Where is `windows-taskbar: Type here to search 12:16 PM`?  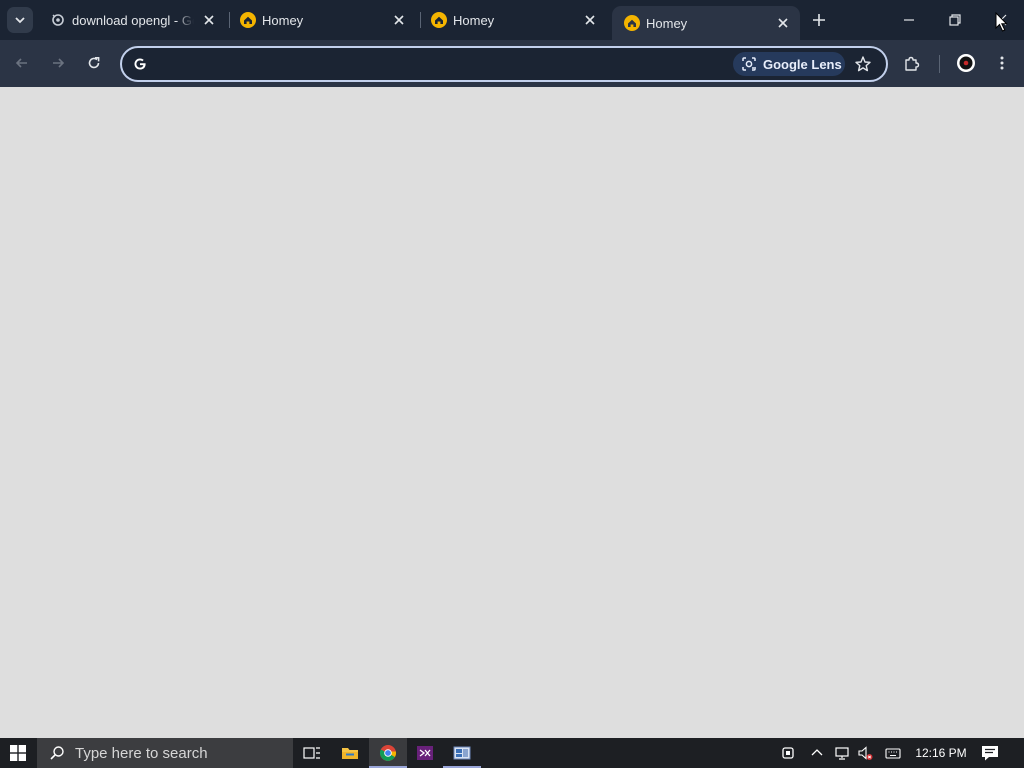
windows-taskbar: Type here to search 12:16 PM is located at coordinates (512, 753).